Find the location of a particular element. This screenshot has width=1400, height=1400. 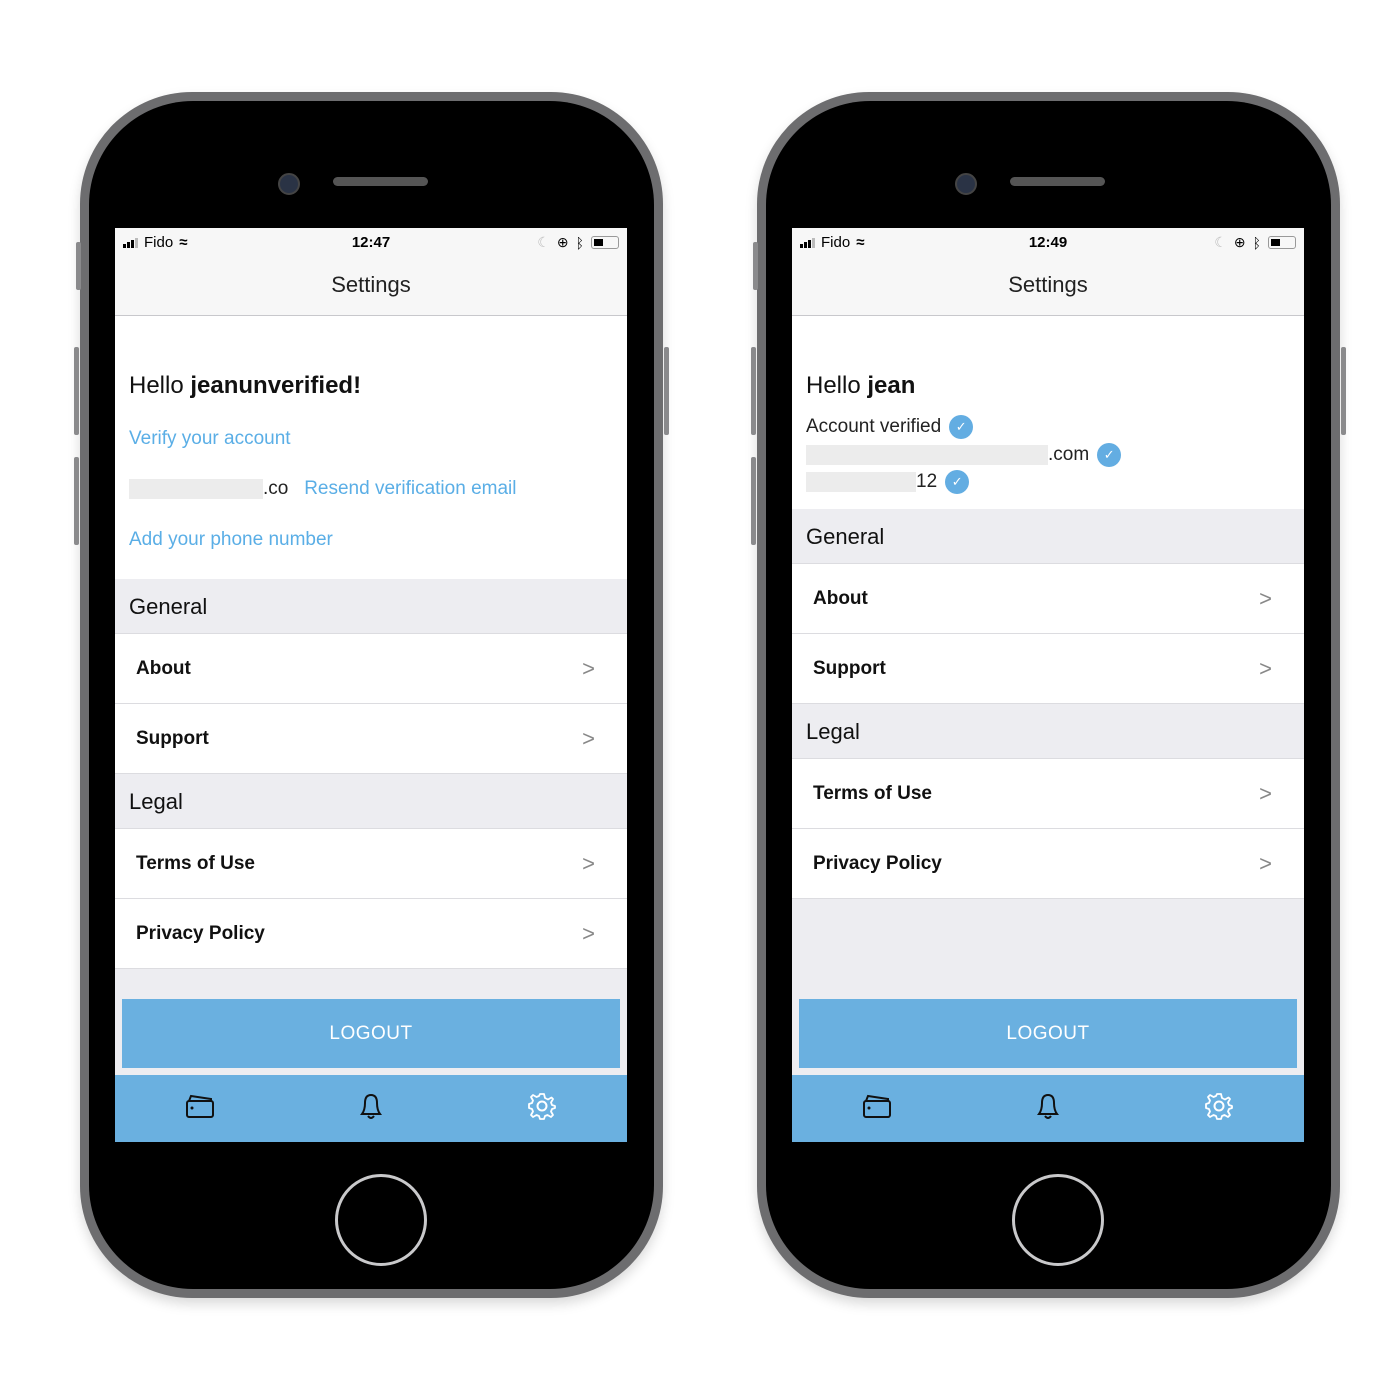

redacted-phone is located at coordinates (861, 482).